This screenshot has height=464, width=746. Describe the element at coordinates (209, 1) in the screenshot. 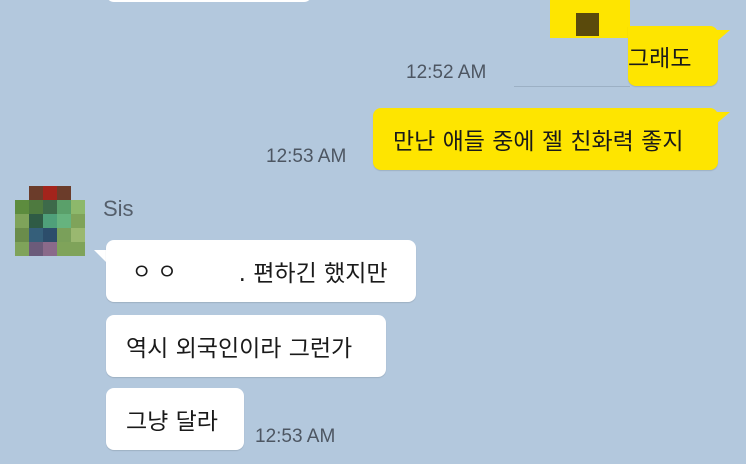

I see `previous-message-bubble` at that location.